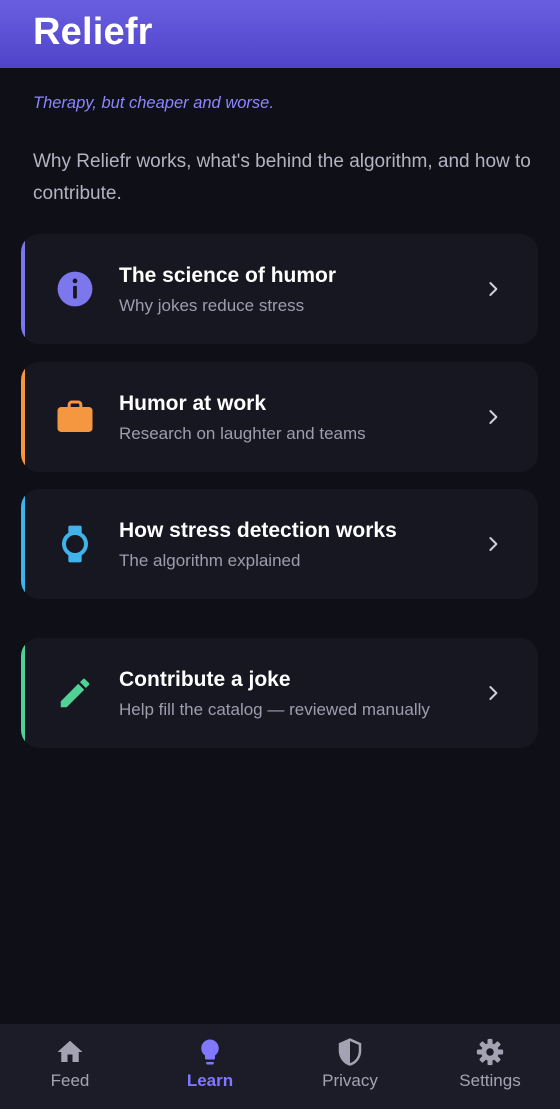 Image resolution: width=560 pixels, height=1109 pixels. I want to click on nav-item-learn: Learn, so click(210, 1066).